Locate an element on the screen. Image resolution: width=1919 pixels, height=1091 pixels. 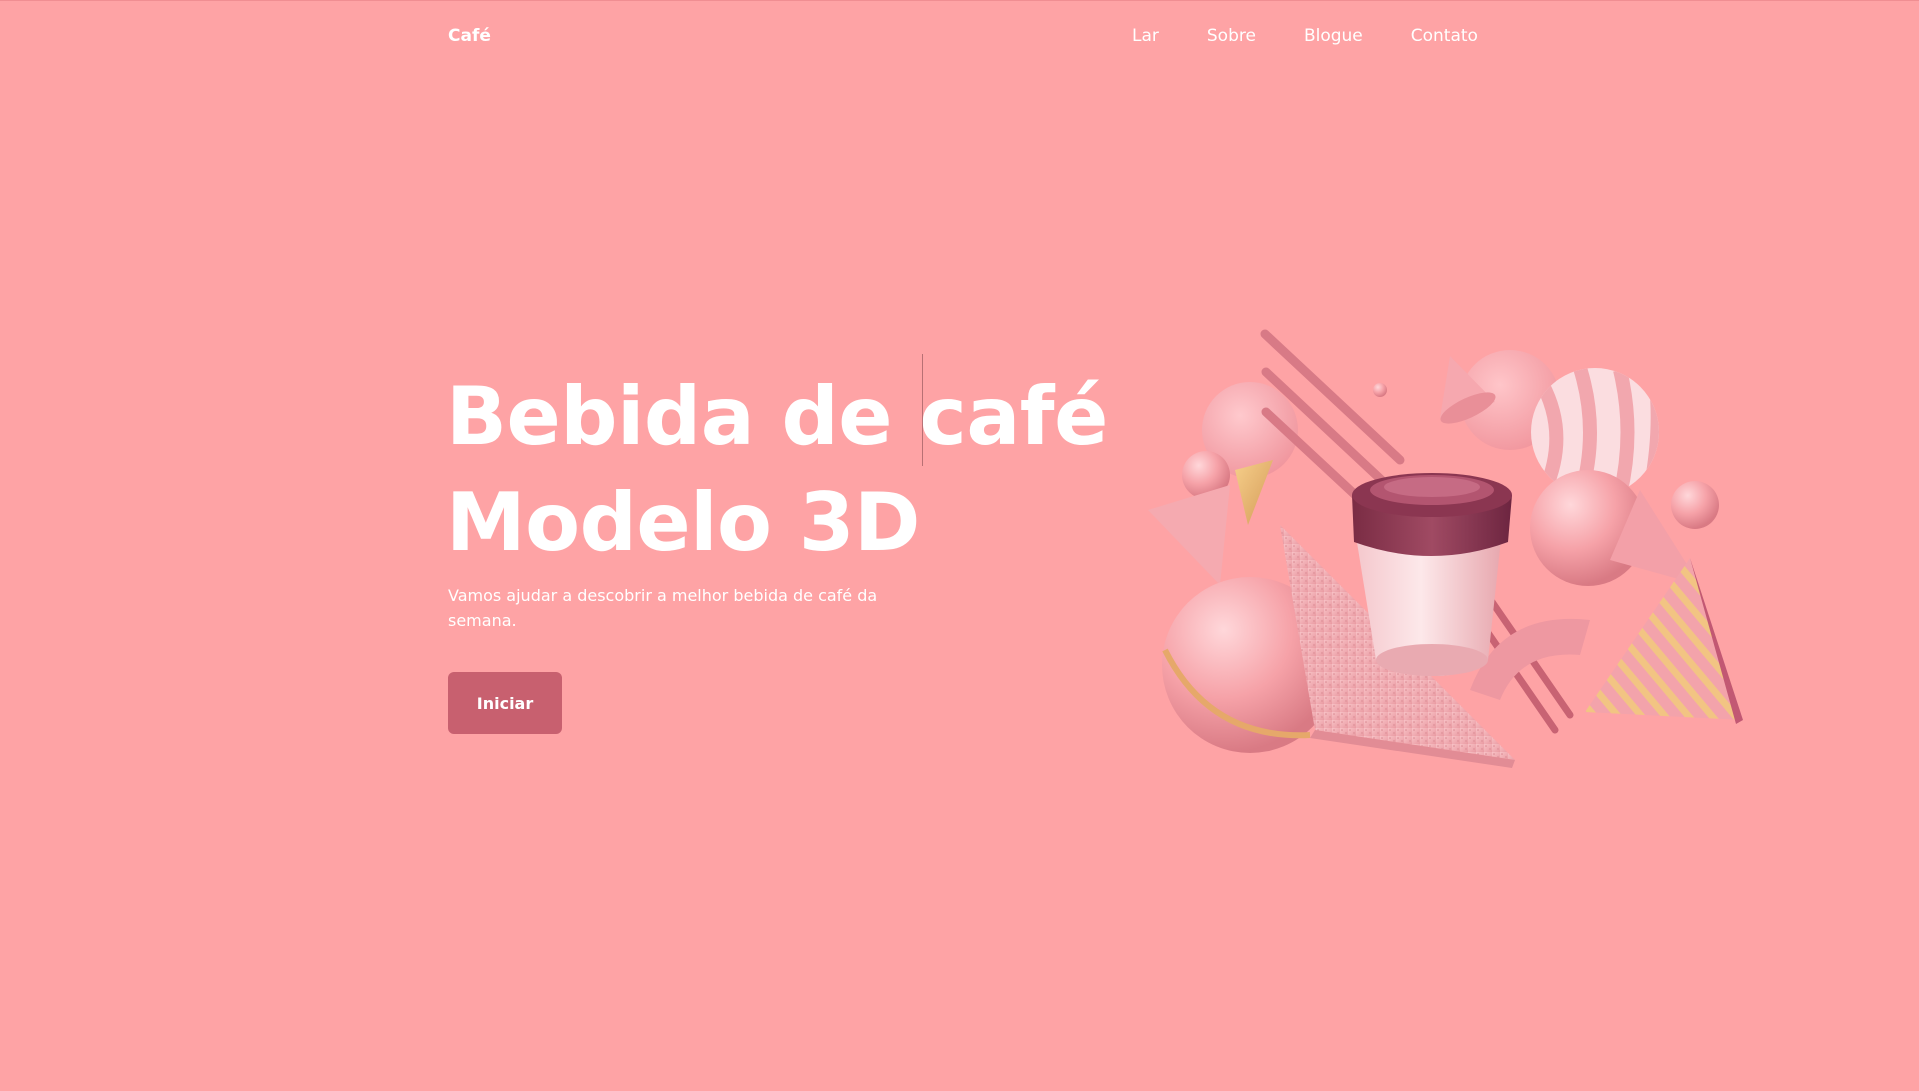
nav-item-blogue: Blogue is located at coordinates (1333, 36).